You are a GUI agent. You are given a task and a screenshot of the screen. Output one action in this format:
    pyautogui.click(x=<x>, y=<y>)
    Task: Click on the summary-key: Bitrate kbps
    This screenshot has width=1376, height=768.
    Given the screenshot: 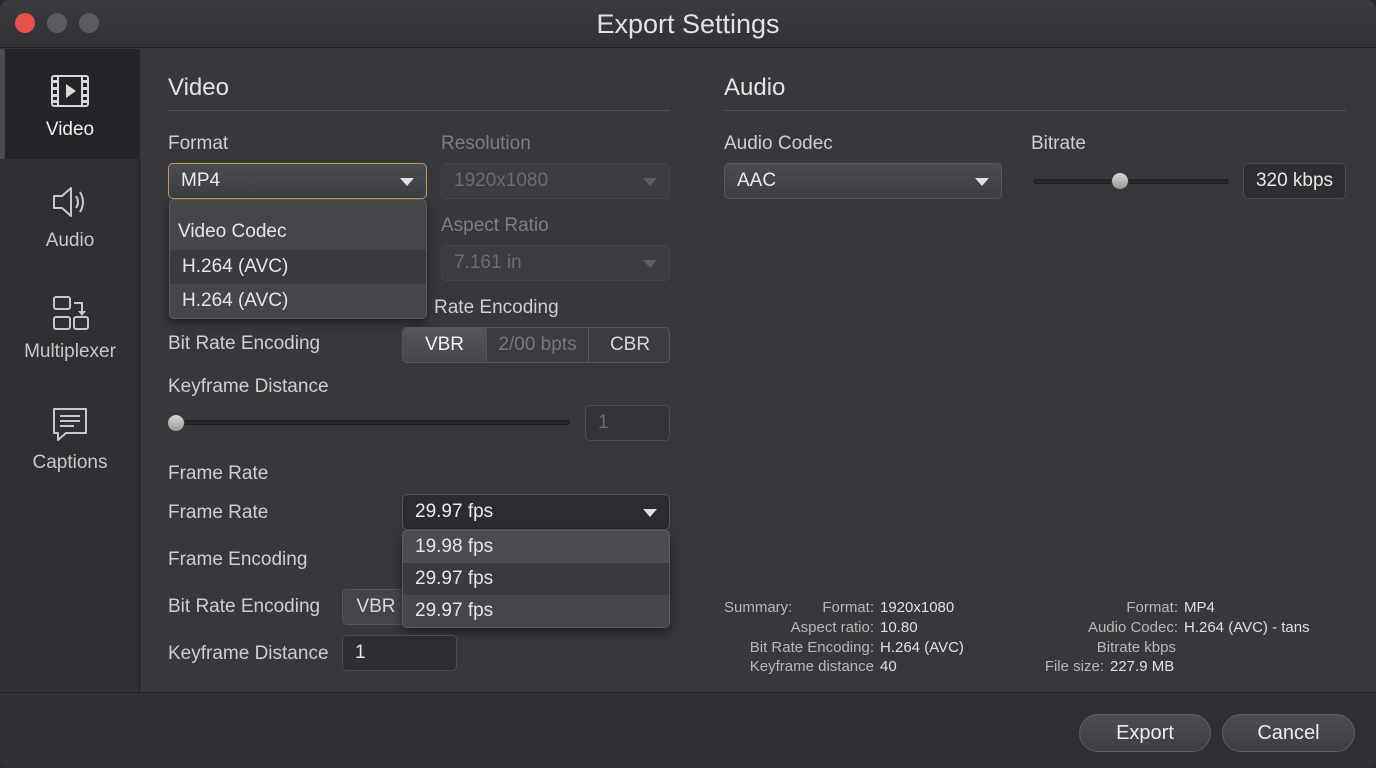 What is the action you would take?
    pyautogui.click(x=1136, y=647)
    